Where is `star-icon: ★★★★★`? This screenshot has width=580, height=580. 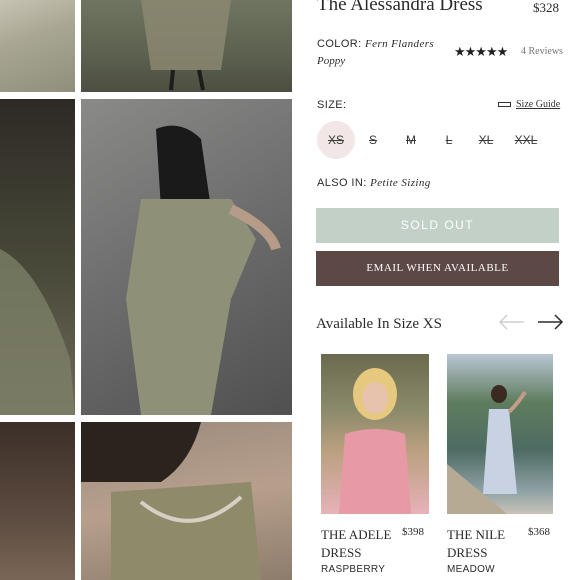
star-icon: ★★★★★ is located at coordinates (481, 51).